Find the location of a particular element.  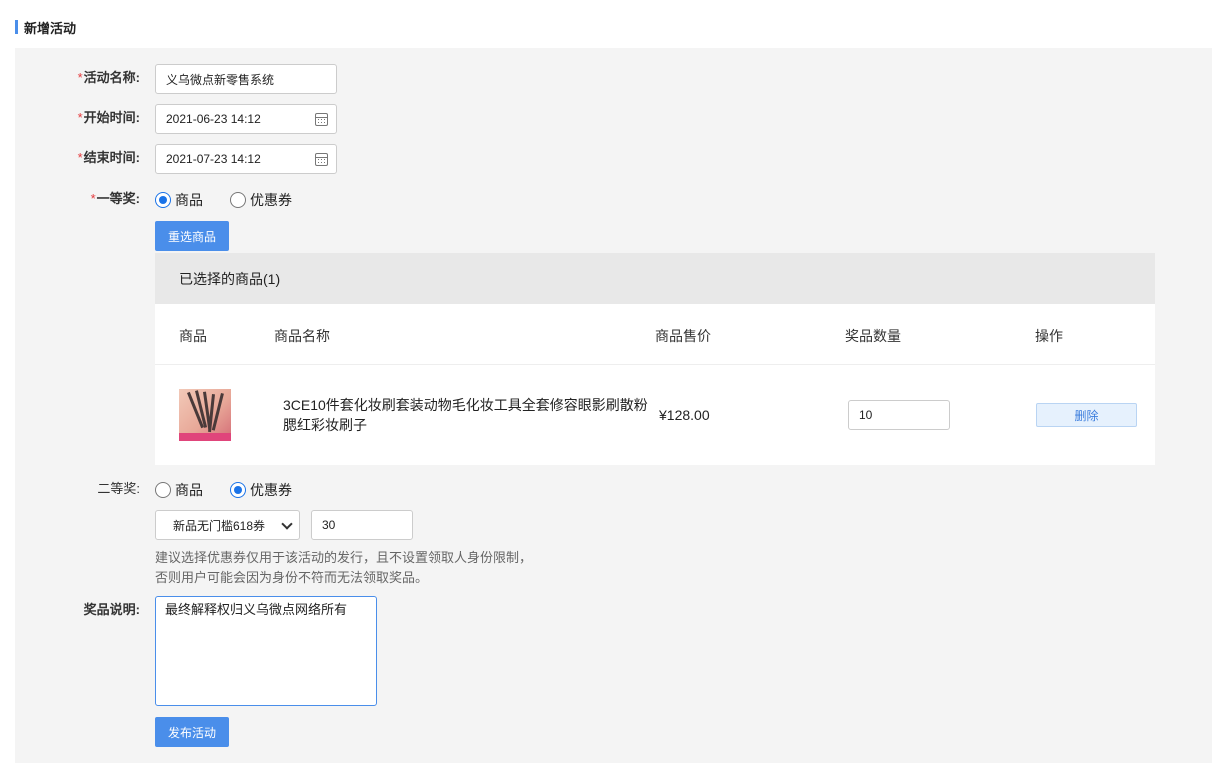

second-prize-radio-coupon: 优惠券 is located at coordinates (261, 490).